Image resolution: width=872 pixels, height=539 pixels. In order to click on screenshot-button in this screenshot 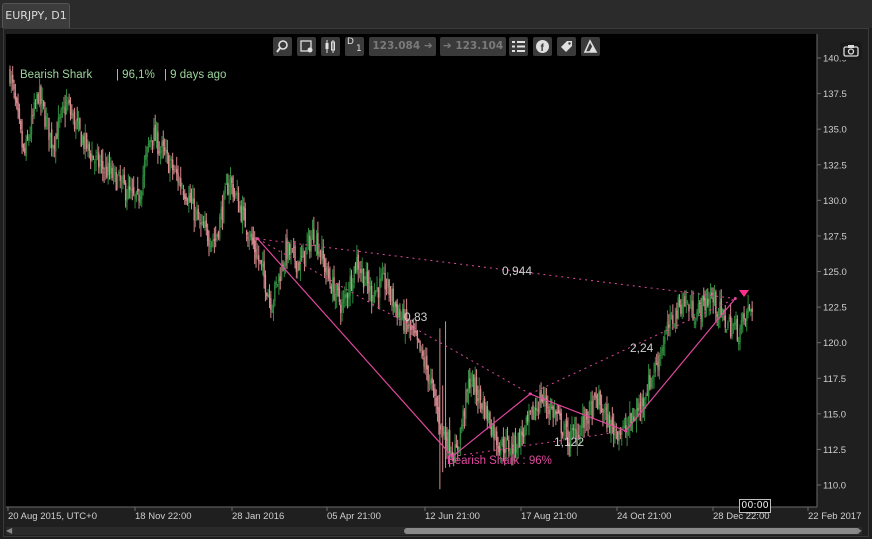, I will do `click(851, 51)`.